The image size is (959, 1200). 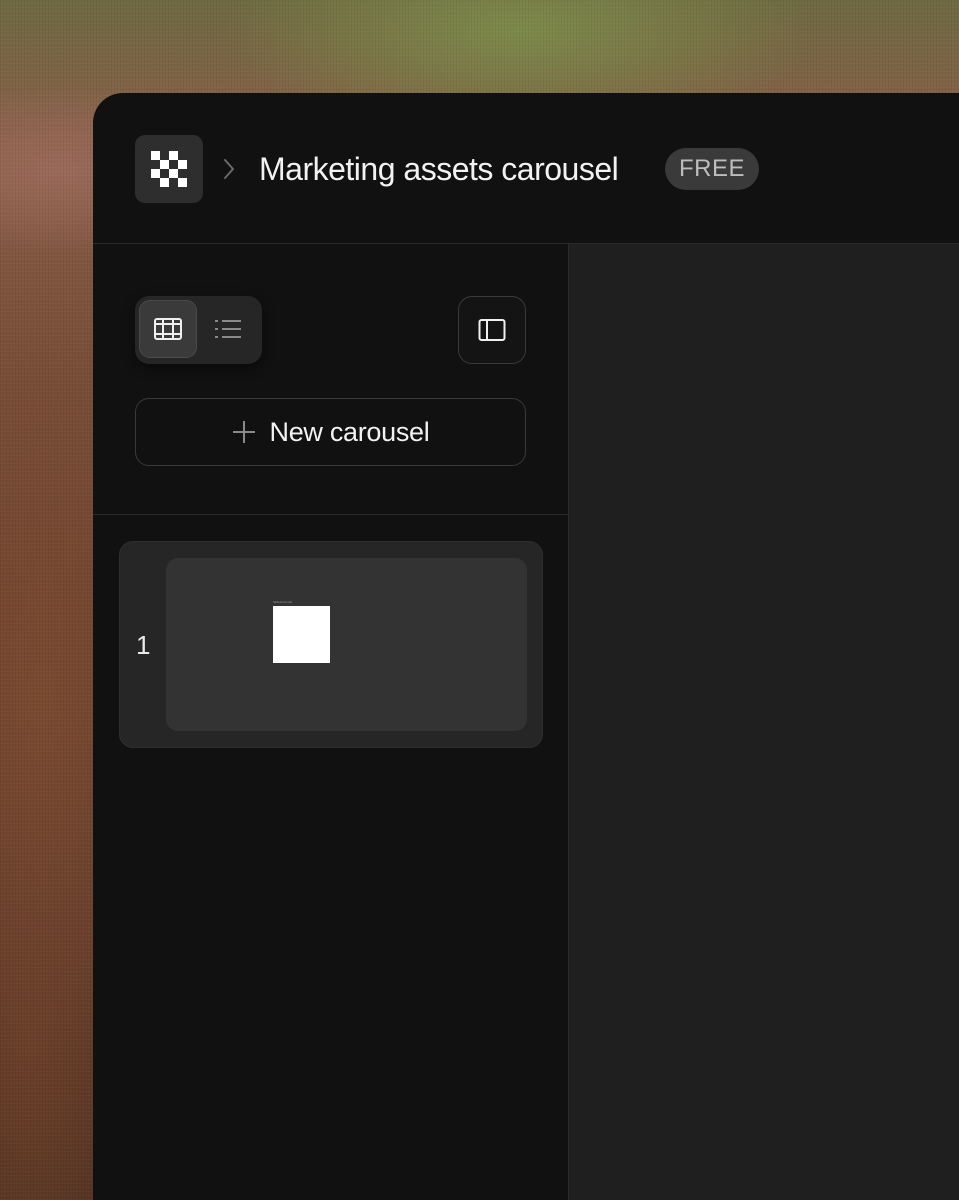 I want to click on chevron-right-icon, so click(x=229, y=169).